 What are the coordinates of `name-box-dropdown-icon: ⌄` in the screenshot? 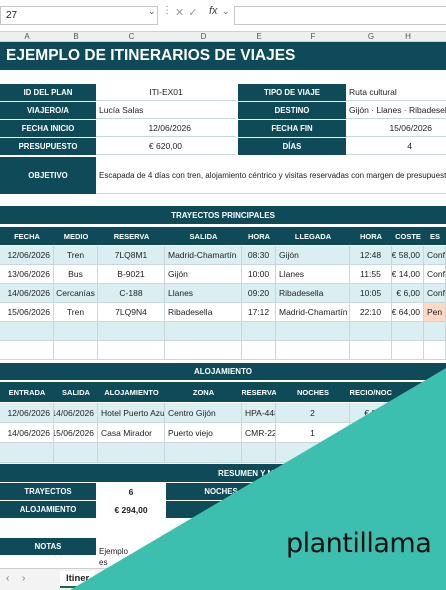 It's located at (152, 11).